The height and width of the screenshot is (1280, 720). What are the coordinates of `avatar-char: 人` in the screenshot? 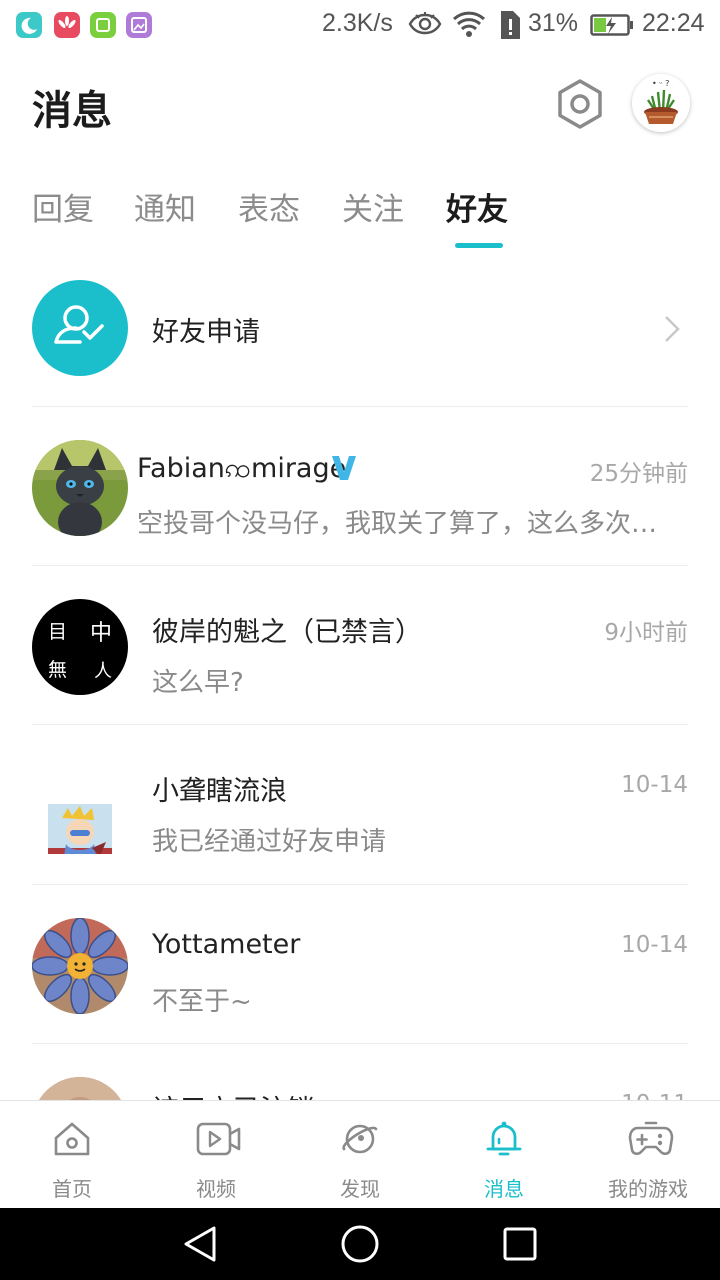 It's located at (103, 671).